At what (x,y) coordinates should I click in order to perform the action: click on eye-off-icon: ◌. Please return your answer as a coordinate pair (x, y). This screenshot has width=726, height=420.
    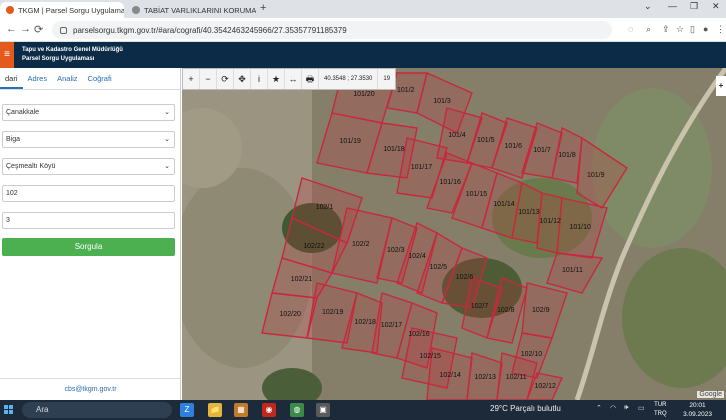
    Looking at the image, I should click on (630, 29).